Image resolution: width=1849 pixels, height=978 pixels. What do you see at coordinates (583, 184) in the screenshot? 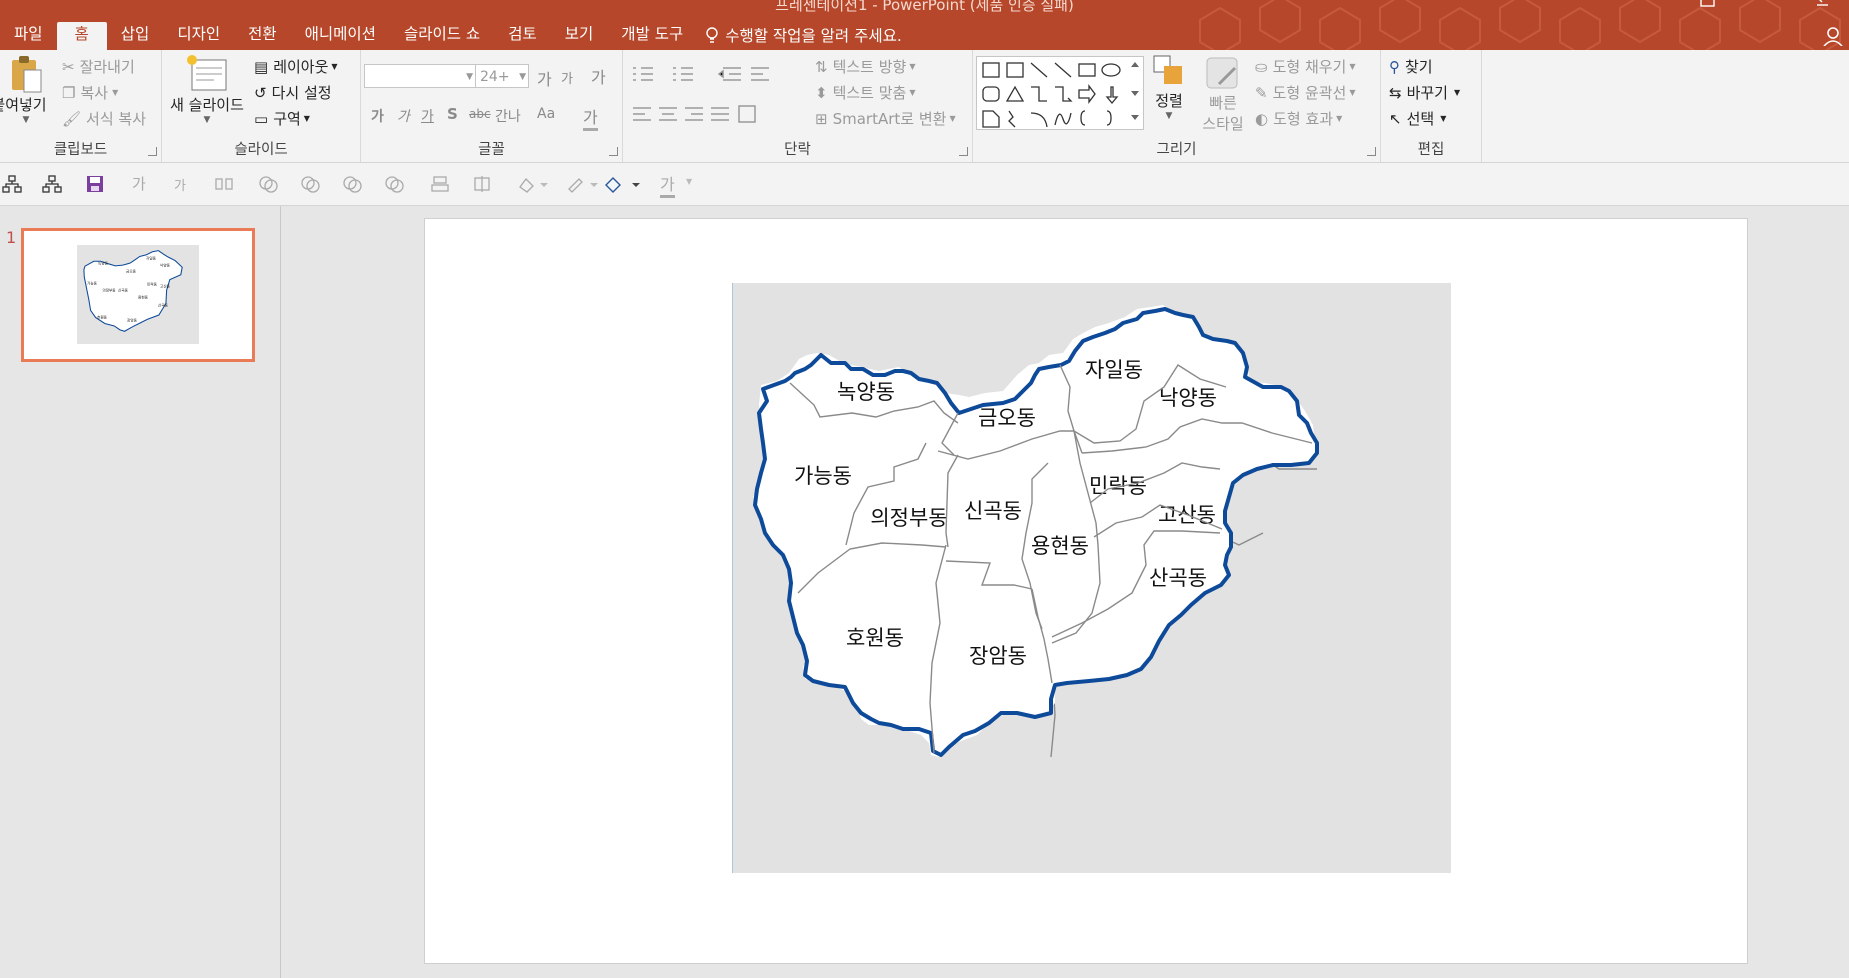
I see `outline-color-icon` at bounding box center [583, 184].